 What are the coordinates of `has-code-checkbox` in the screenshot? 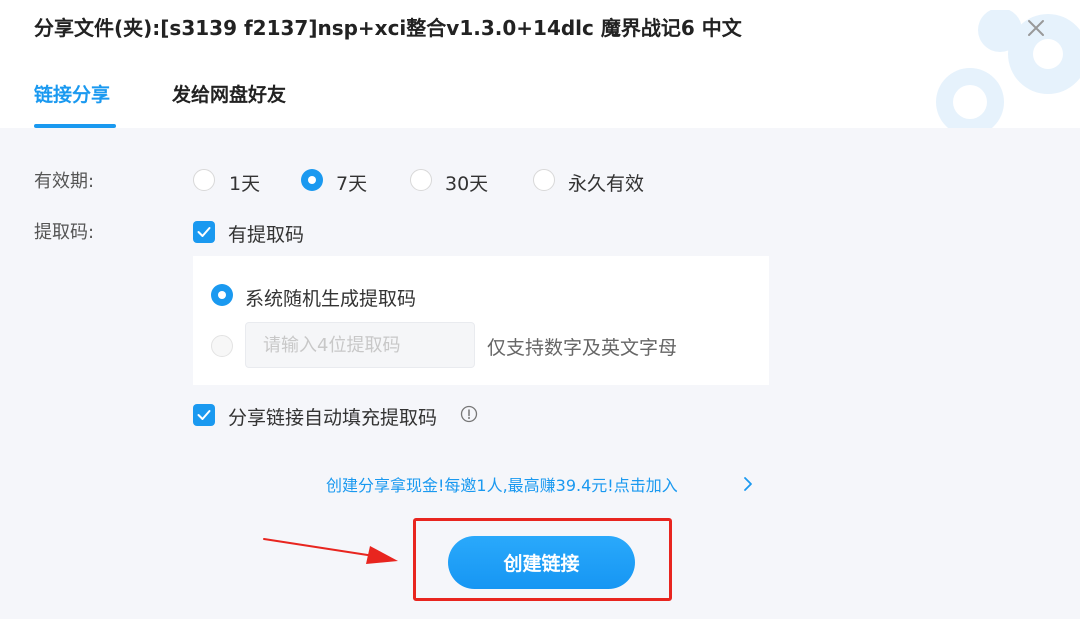 It's located at (204, 232).